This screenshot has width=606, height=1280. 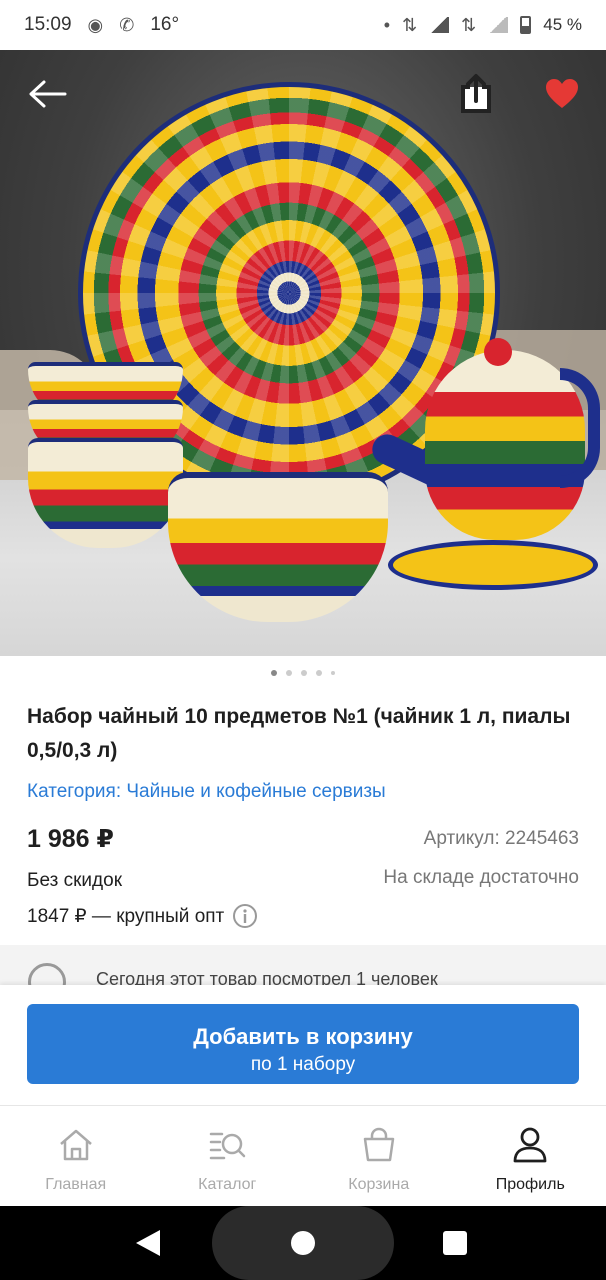 What do you see at coordinates (165, 24) in the screenshot?
I see `status-temperature: 16°` at bounding box center [165, 24].